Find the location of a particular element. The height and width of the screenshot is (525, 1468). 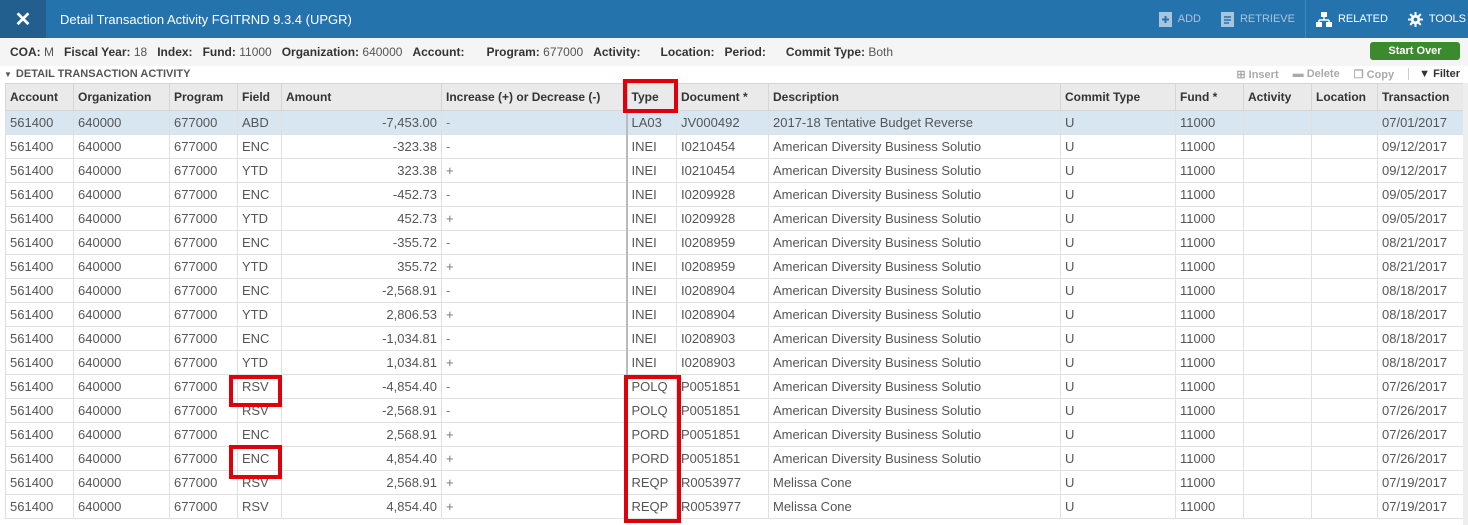

field-cell: YTD is located at coordinates (259, 362).